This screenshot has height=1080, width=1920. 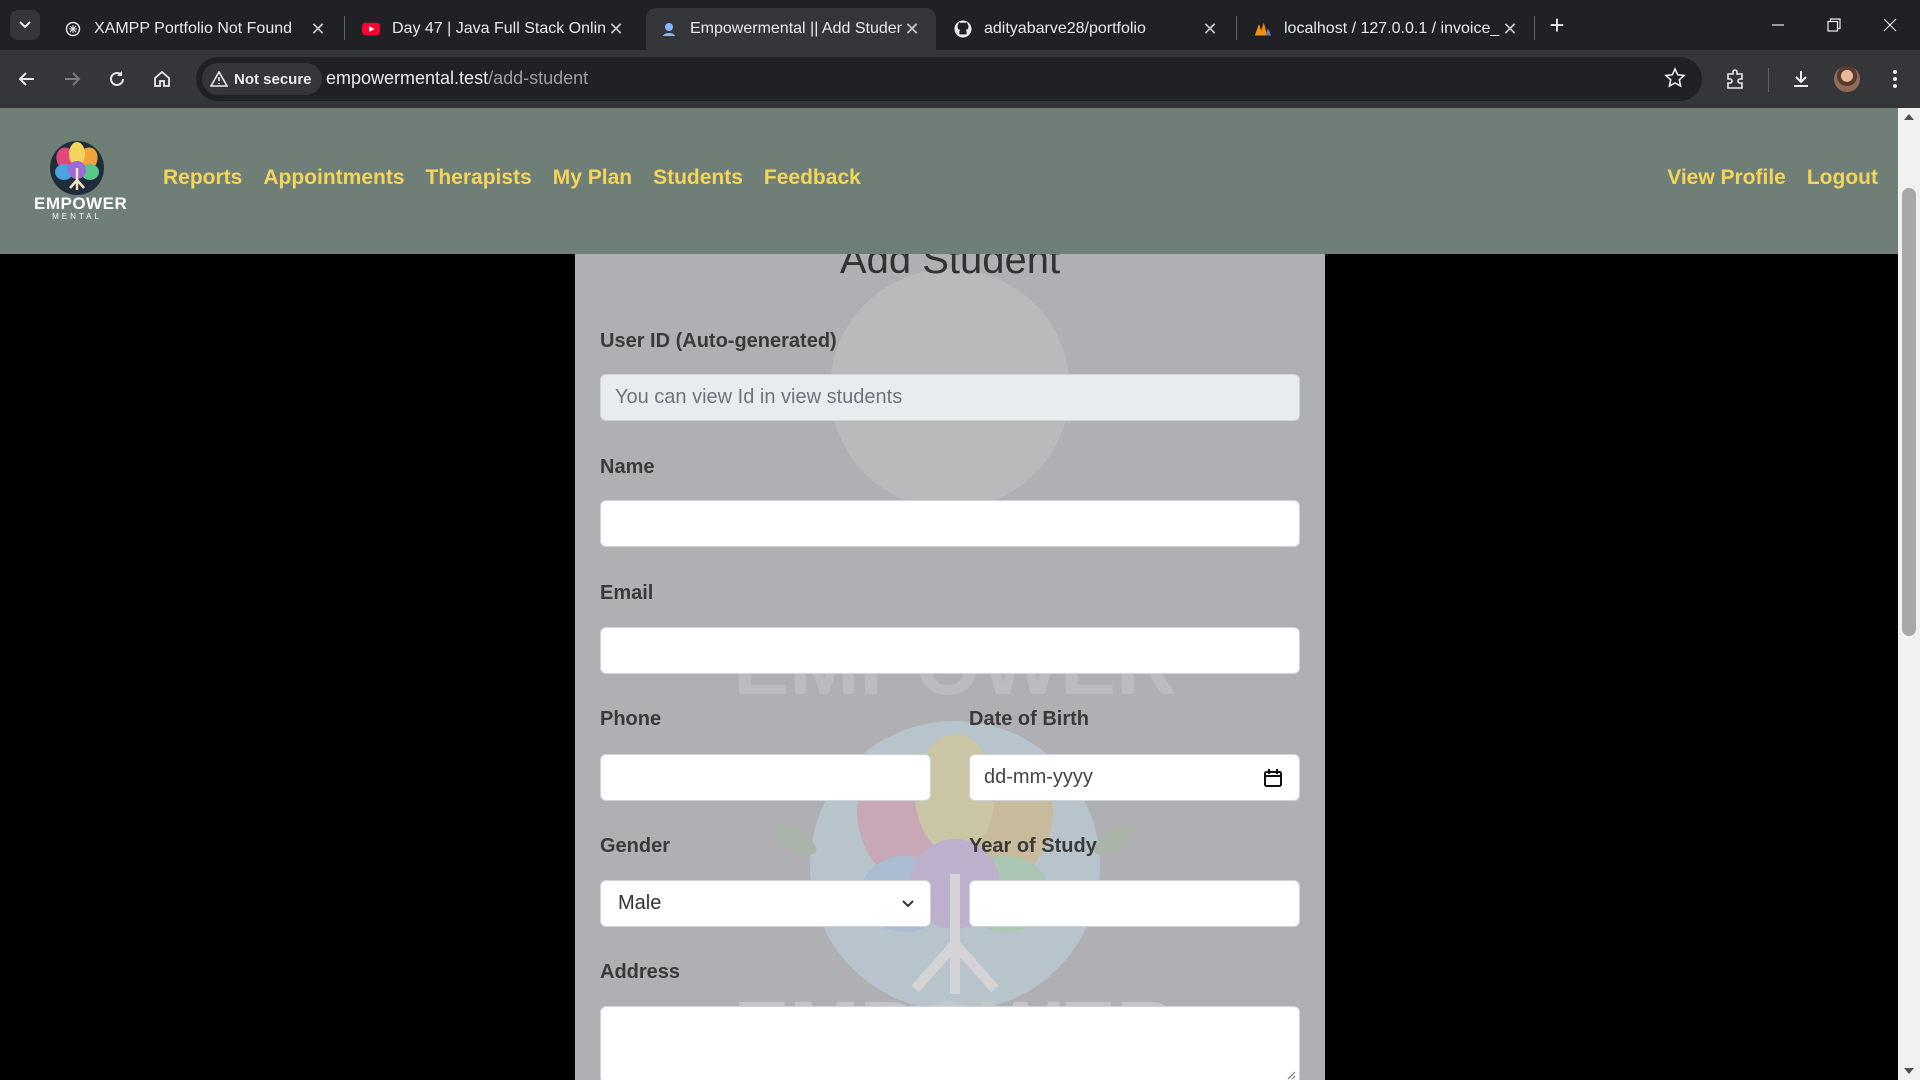 I want to click on new-tab-button: +, so click(x=1557, y=25).